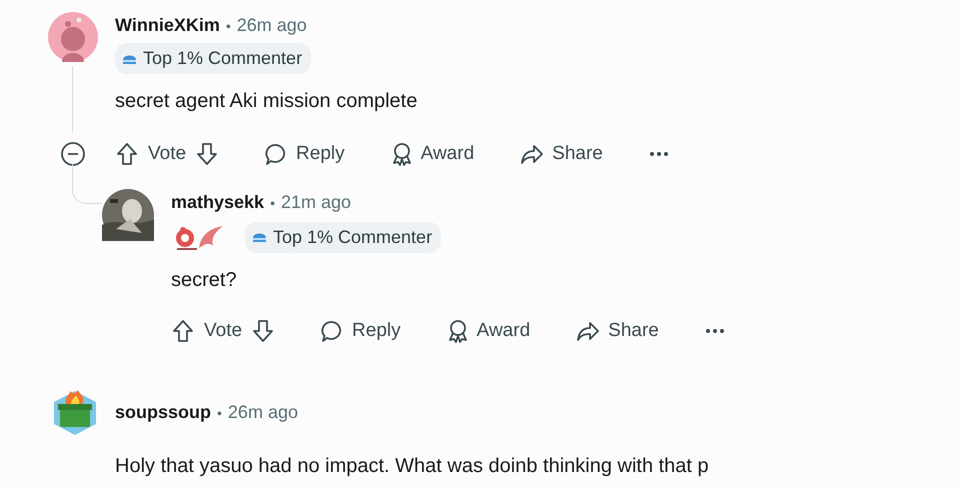  I want to click on username: mathysekk, so click(217, 202).